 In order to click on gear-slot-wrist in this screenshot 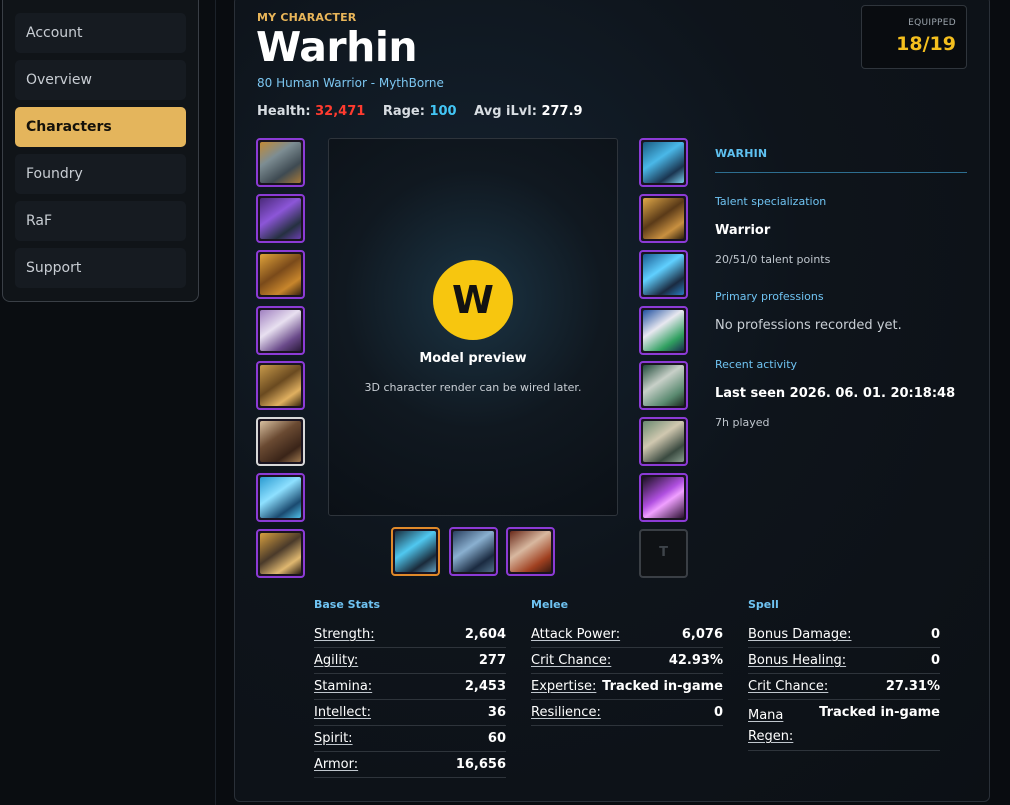, I will do `click(280, 553)`.